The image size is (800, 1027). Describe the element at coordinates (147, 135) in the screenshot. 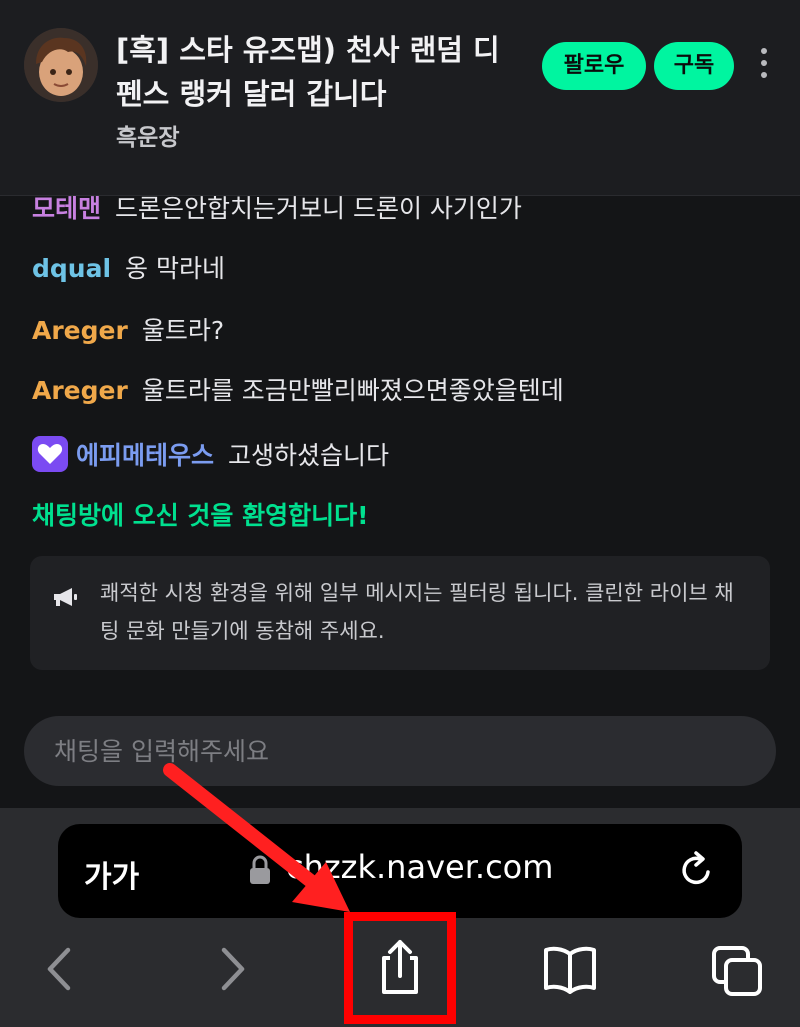

I see `channel-name: 흑운장` at that location.